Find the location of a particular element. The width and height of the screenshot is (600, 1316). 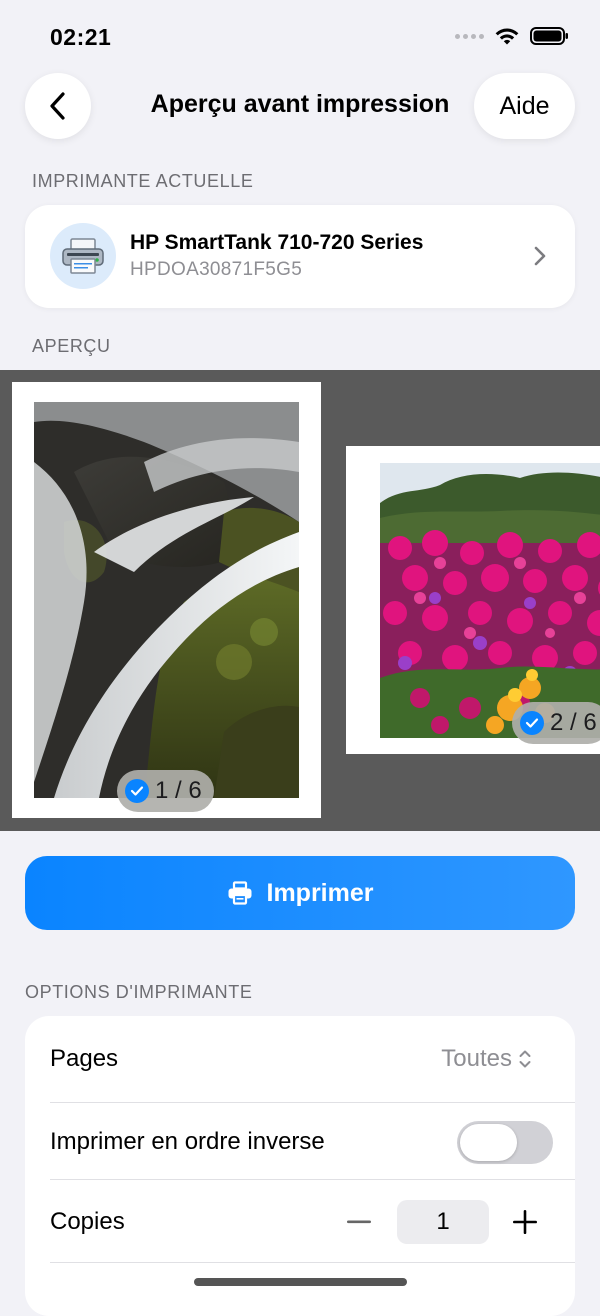

page-badge-label: 2 / 6 is located at coordinates (573, 722).